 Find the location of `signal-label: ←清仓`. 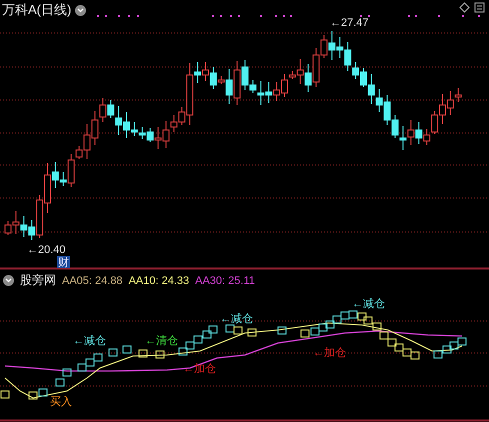

signal-label: ←清仓 is located at coordinates (161, 341).